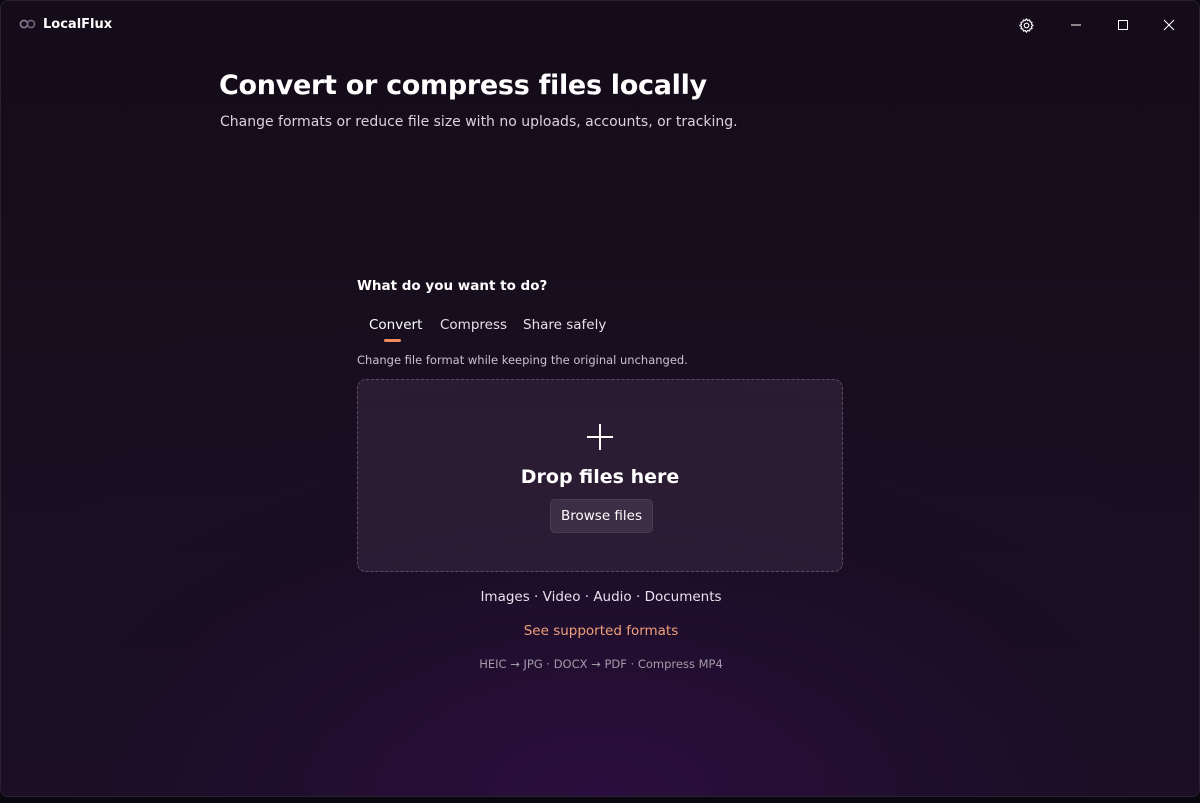 This screenshot has width=1200, height=803. Describe the element at coordinates (78, 24) in the screenshot. I see `app-title: LocalFlux` at that location.